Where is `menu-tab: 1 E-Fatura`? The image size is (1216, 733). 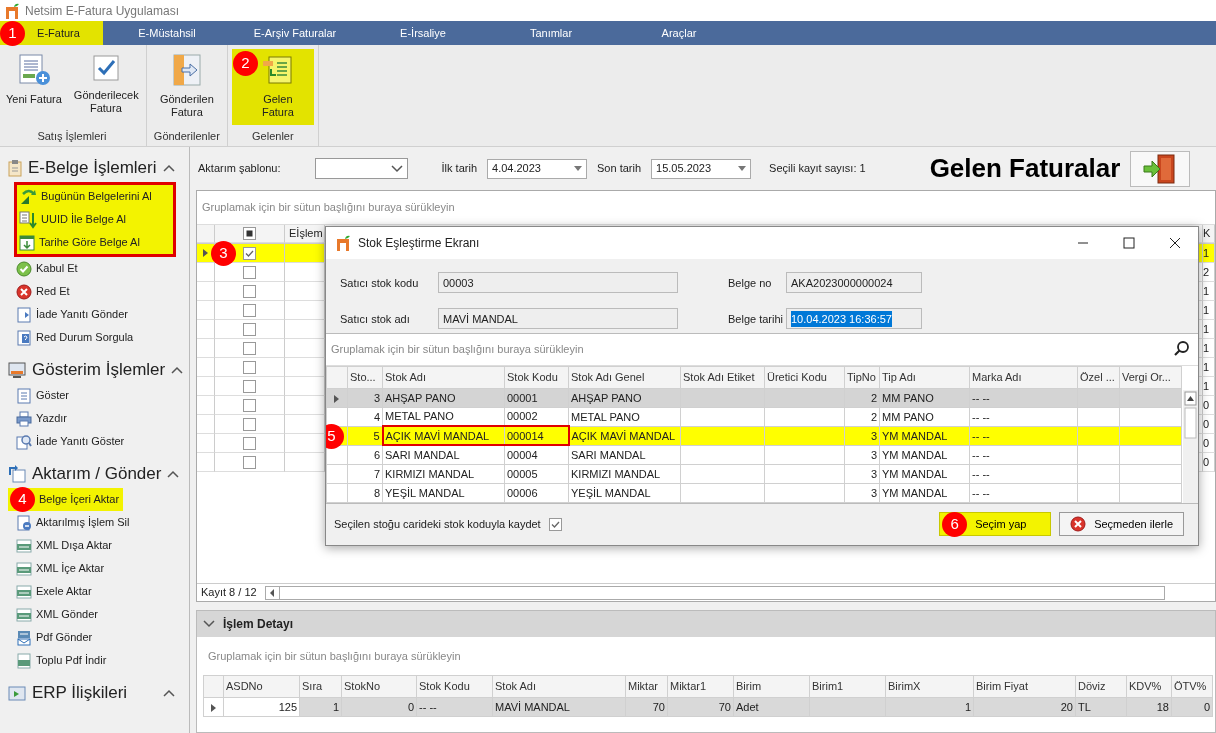
menu-tab: 1 E-Fatura is located at coordinates (51, 33).